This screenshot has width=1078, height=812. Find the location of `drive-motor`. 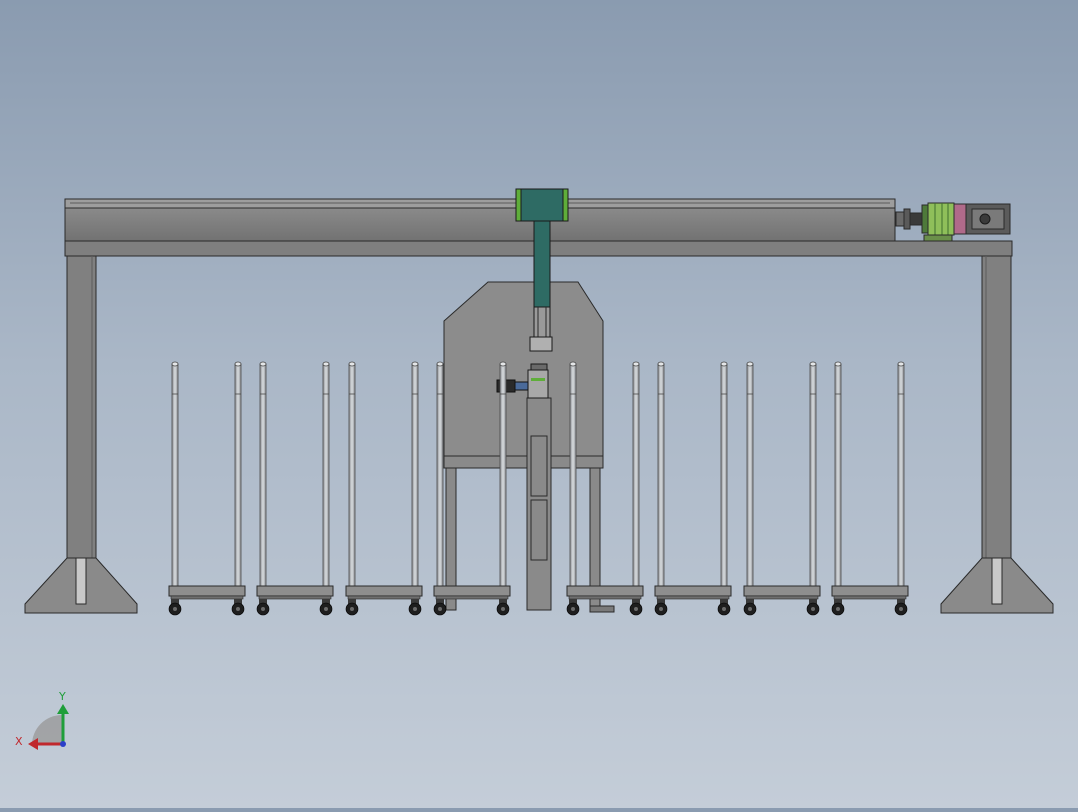

drive-motor is located at coordinates (953, 222).